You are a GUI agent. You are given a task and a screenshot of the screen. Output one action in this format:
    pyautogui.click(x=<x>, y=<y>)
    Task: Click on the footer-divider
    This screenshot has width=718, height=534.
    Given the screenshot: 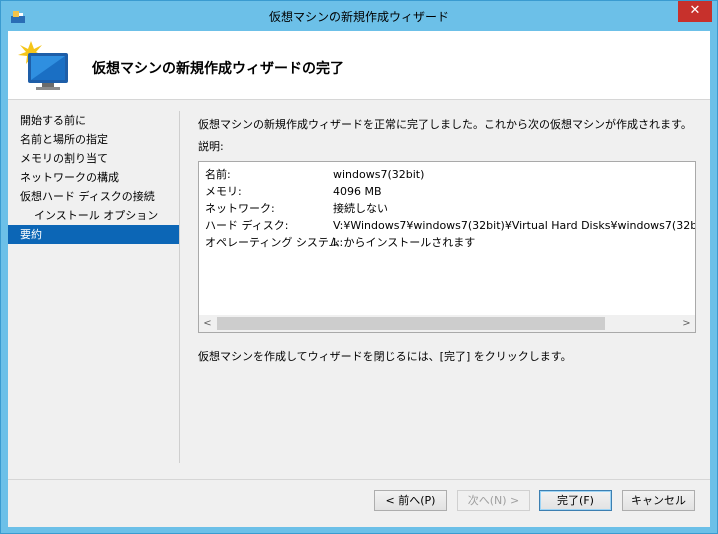 What is the action you would take?
    pyautogui.click(x=359, y=479)
    